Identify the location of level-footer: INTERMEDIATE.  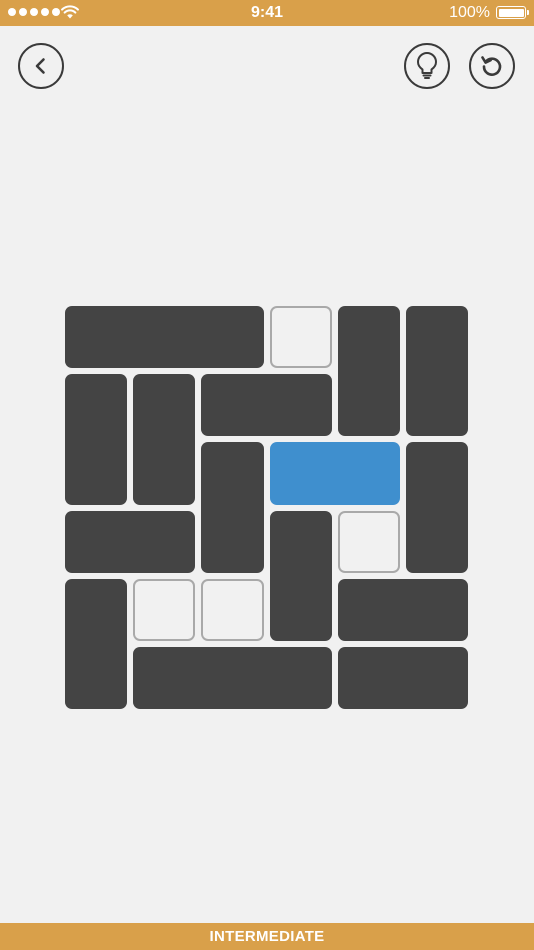
(267, 936).